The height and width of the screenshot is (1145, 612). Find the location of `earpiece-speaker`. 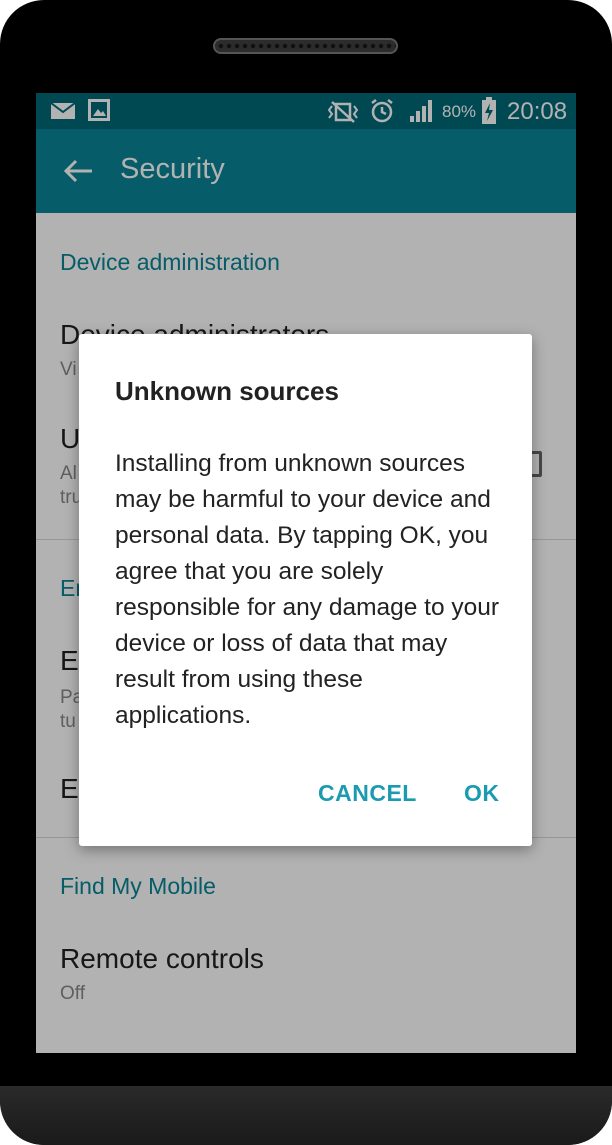

earpiece-speaker is located at coordinates (305, 46).